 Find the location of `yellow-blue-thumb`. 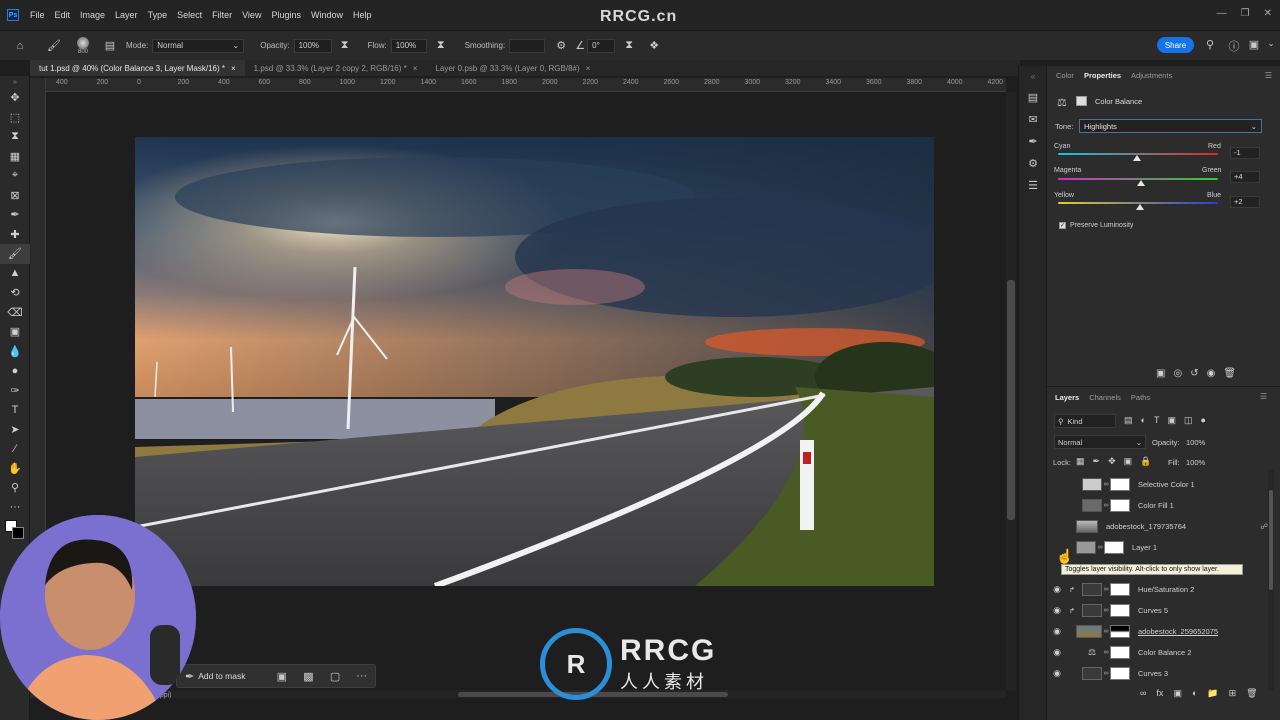

yellow-blue-thumb is located at coordinates (1139, 207).